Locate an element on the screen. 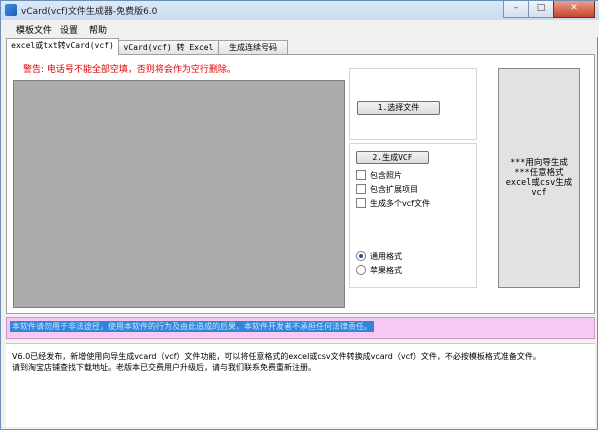  radio-apple-format: 苹果格式 is located at coordinates (379, 270).